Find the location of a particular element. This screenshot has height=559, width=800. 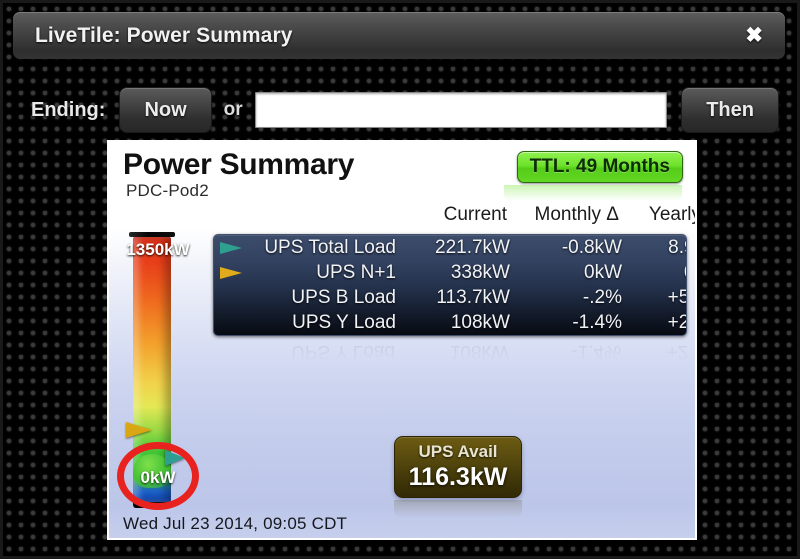

gauge-max-label: 1350kW is located at coordinates (158, 249).